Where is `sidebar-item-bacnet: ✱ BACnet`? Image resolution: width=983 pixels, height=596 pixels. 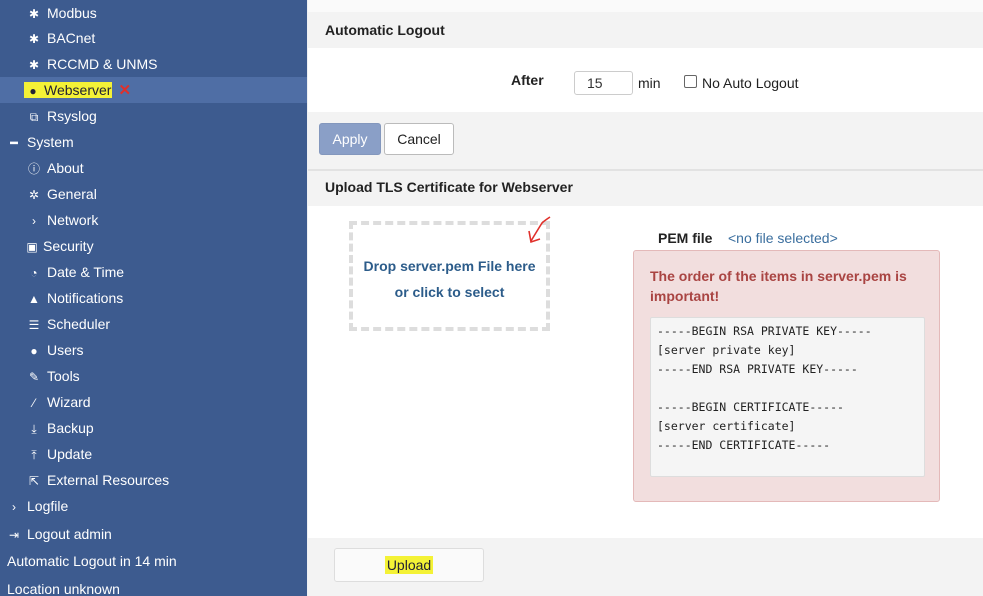 sidebar-item-bacnet: ✱ BACnet is located at coordinates (60, 38).